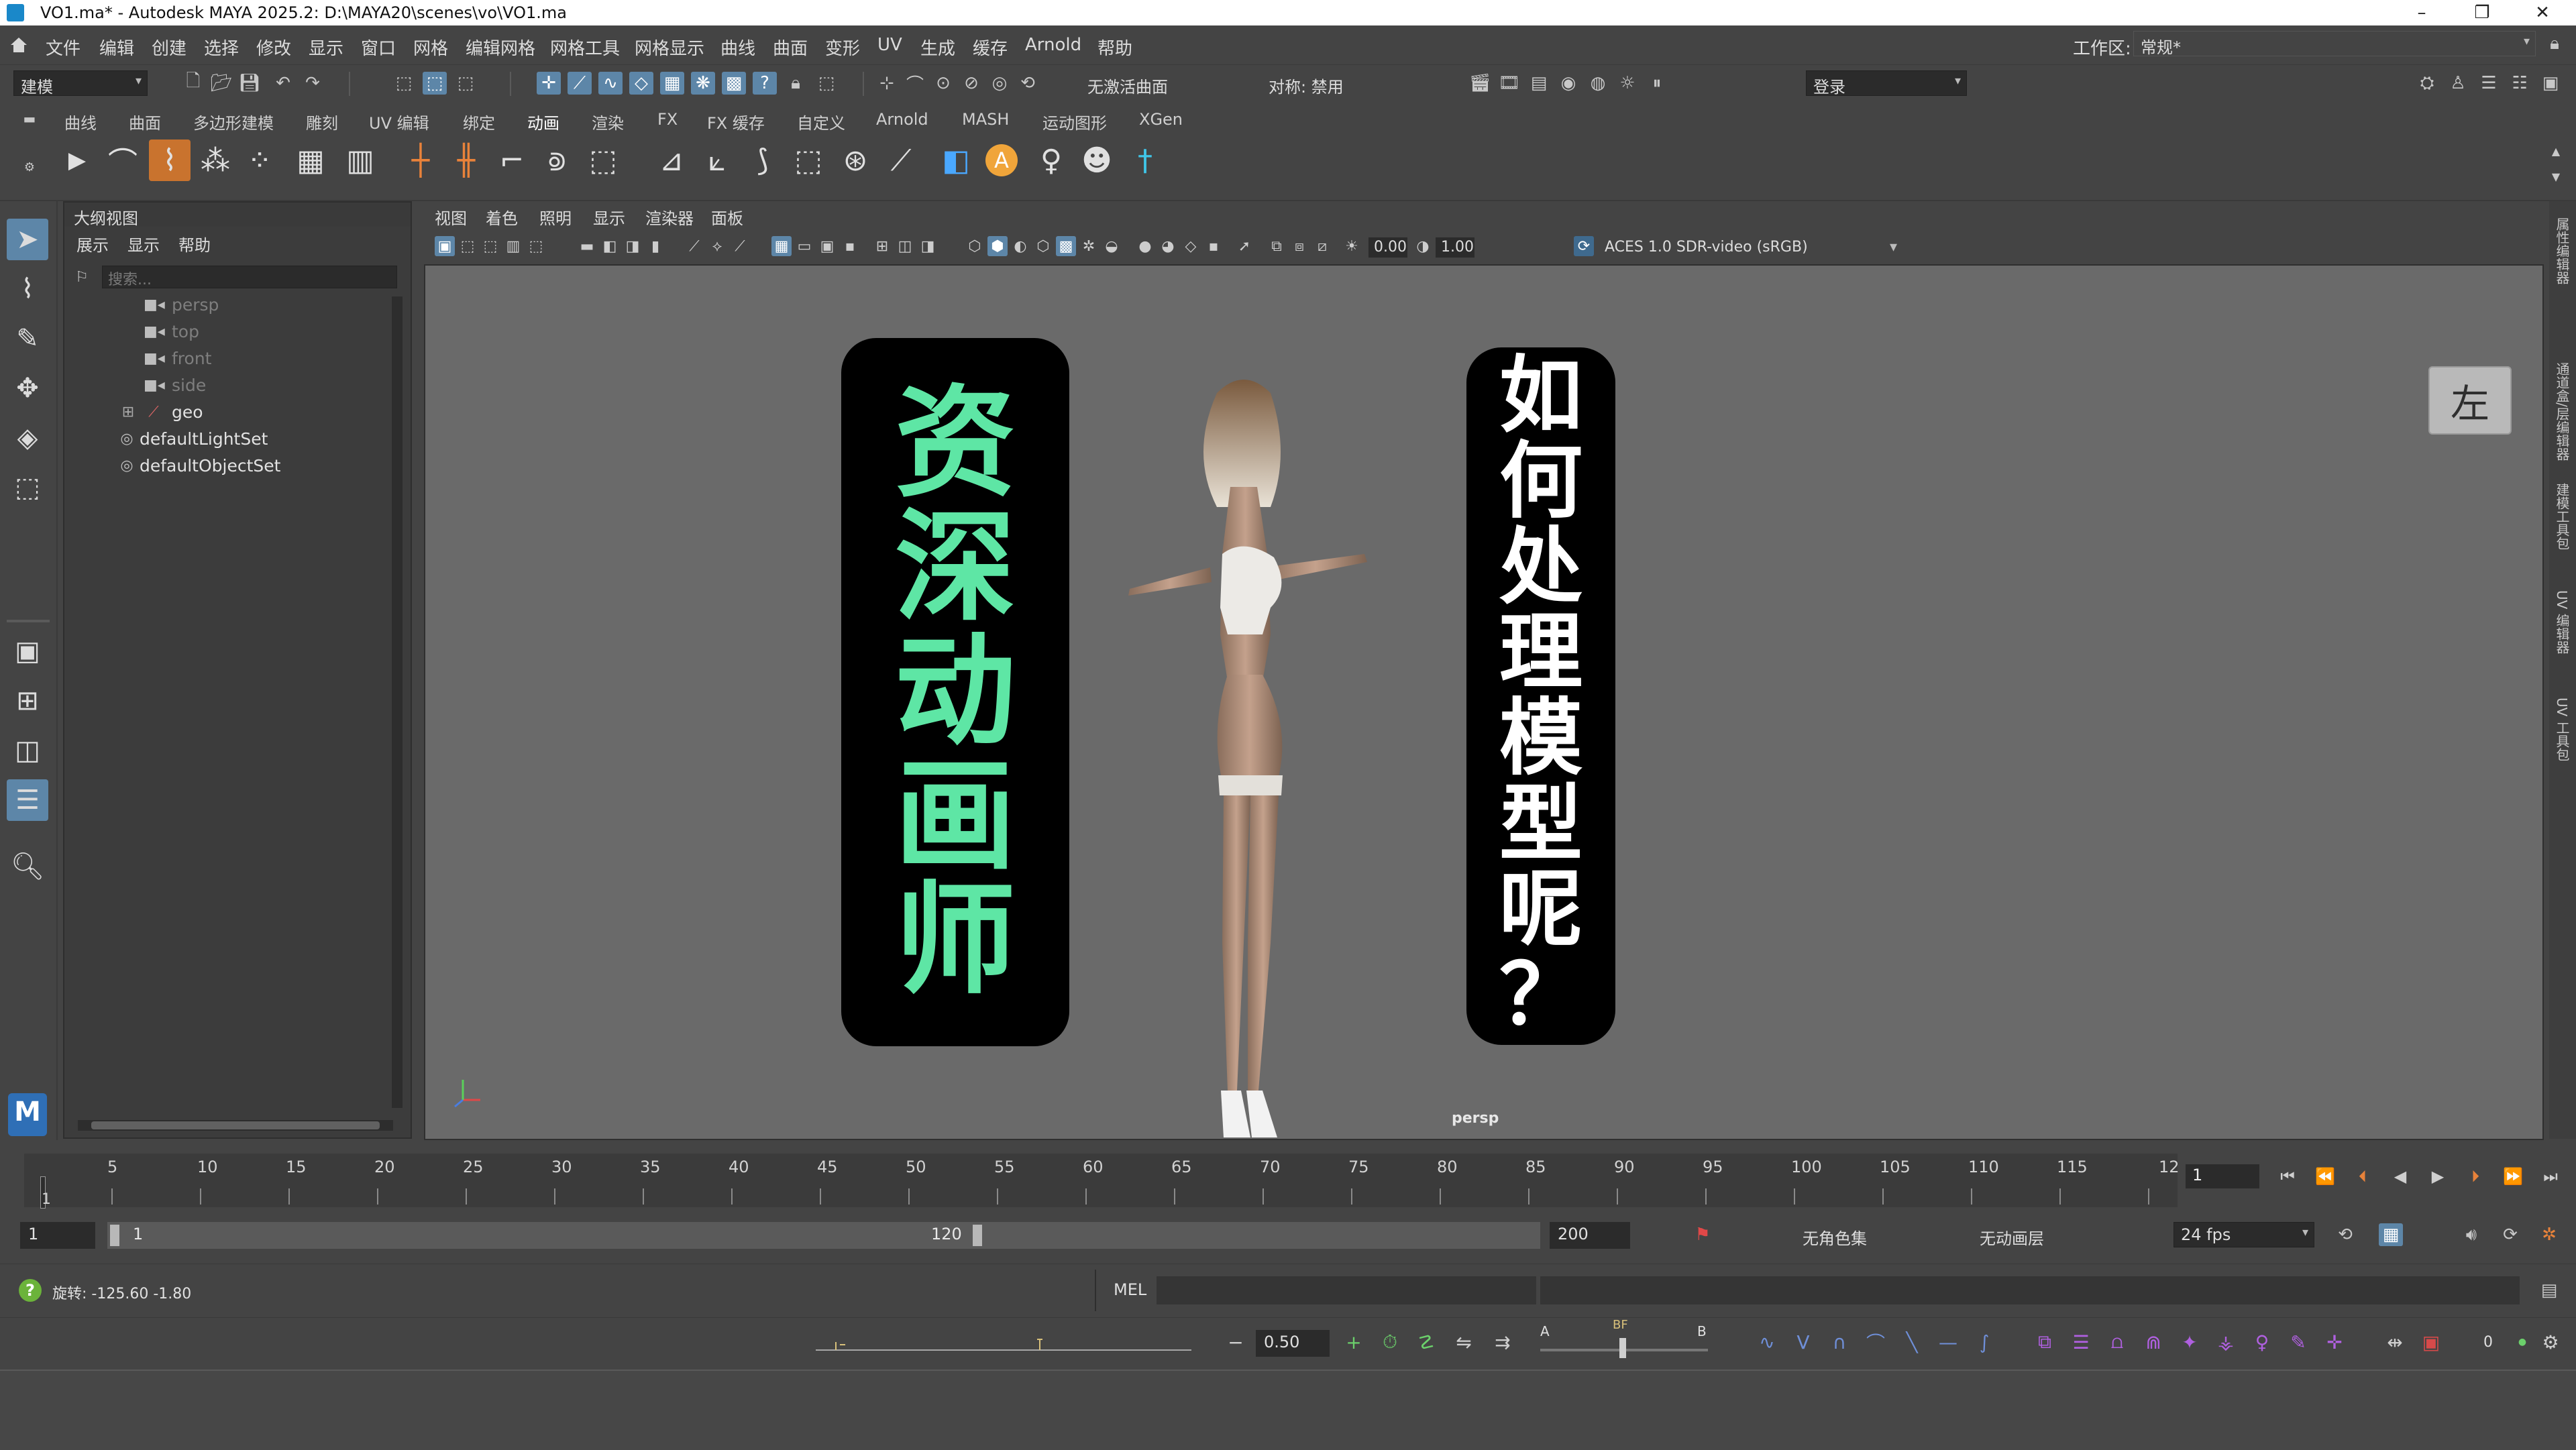 This screenshot has width=2576, height=1450. Describe the element at coordinates (2470, 400) in the screenshot. I see `view-cube: 左` at that location.